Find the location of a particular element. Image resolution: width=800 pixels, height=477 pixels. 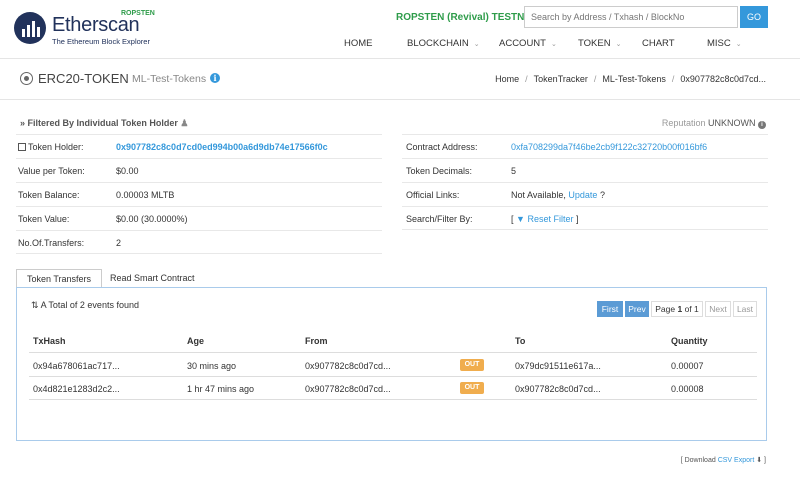

token-value-value: $0.00 (30.0000%) is located at coordinates (152, 219).